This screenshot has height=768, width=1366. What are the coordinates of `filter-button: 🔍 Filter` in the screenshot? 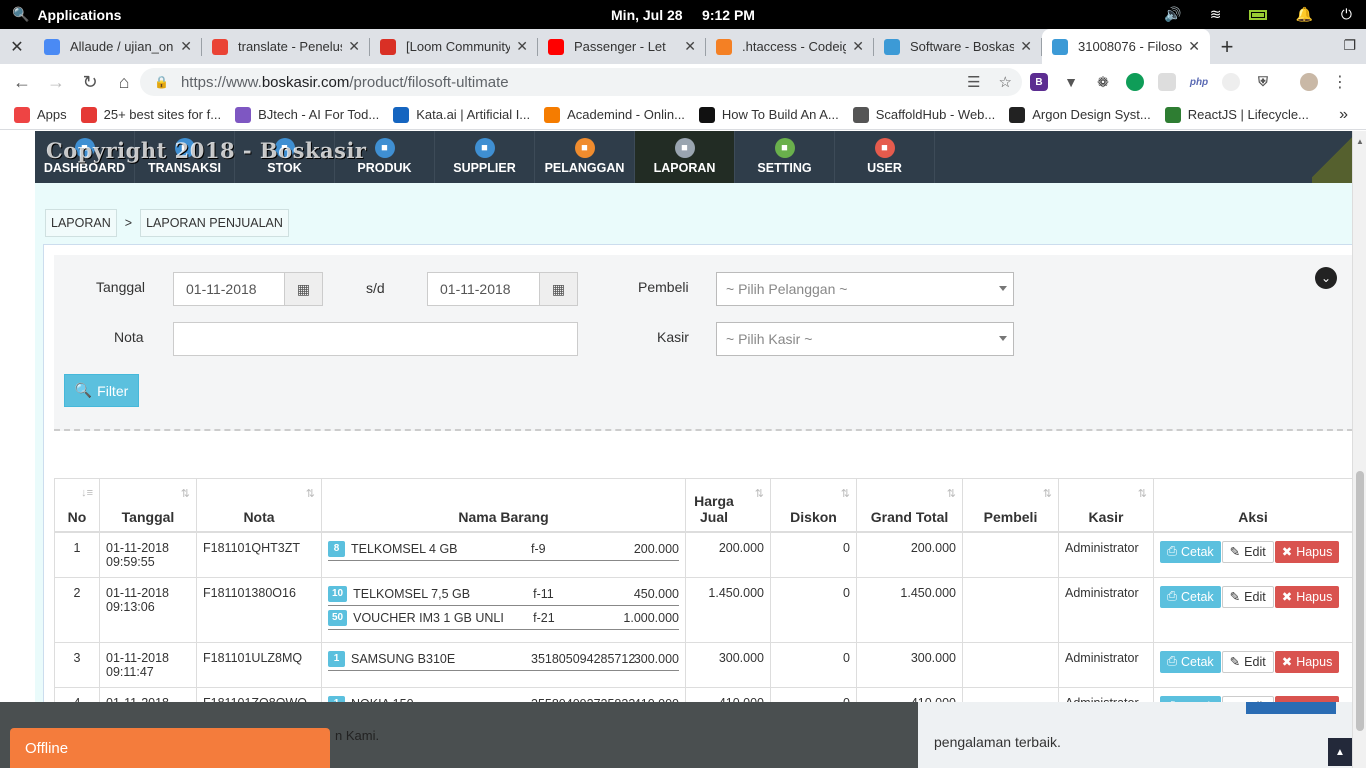 It's located at (101, 390).